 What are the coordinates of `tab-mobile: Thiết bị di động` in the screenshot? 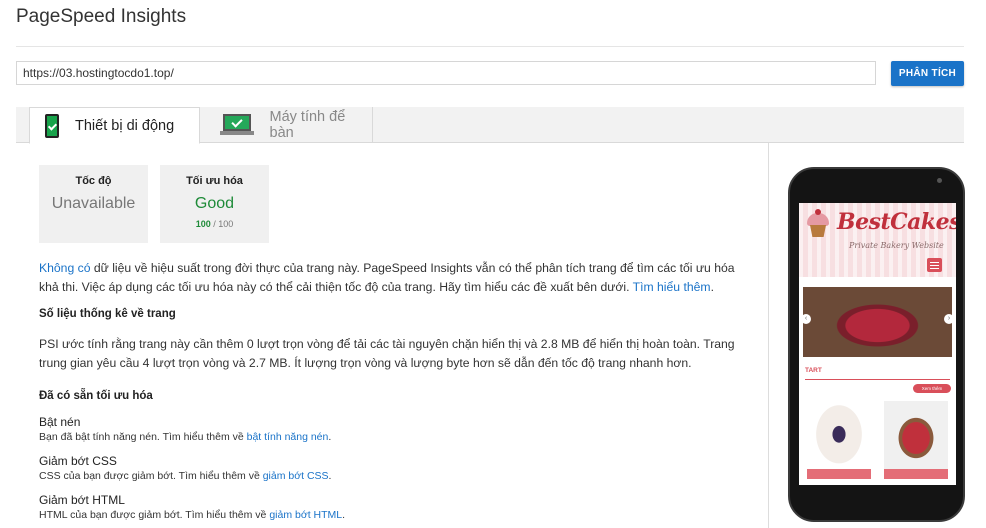 It's located at (114, 125).